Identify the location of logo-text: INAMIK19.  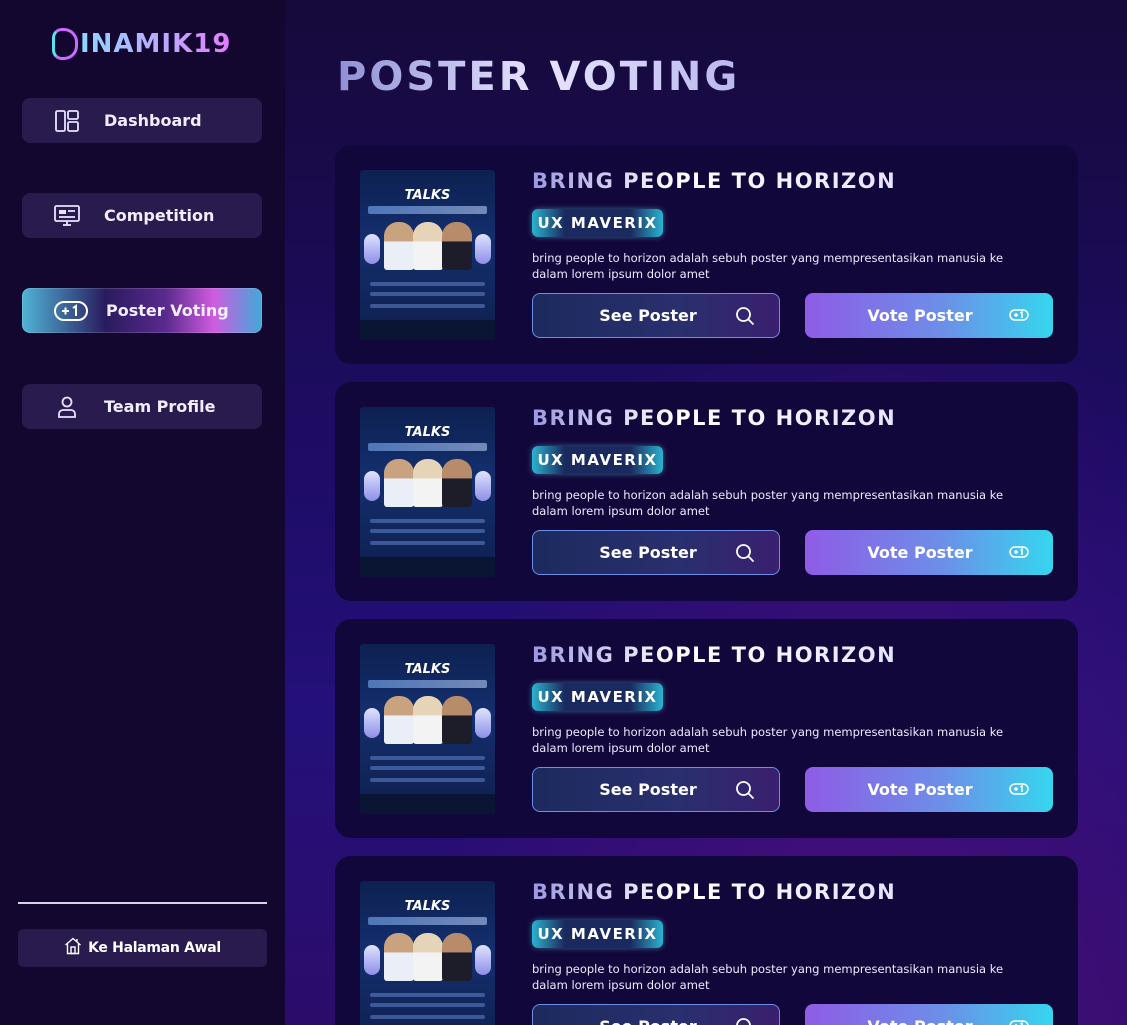
(156, 44).